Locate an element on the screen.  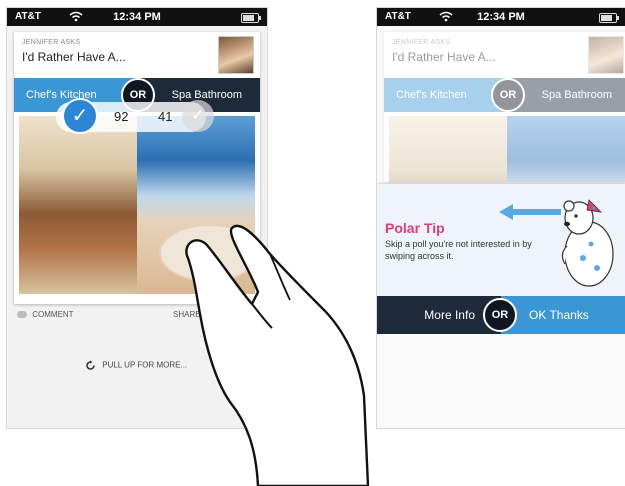
polar-bear-mascot is located at coordinates (587, 243).